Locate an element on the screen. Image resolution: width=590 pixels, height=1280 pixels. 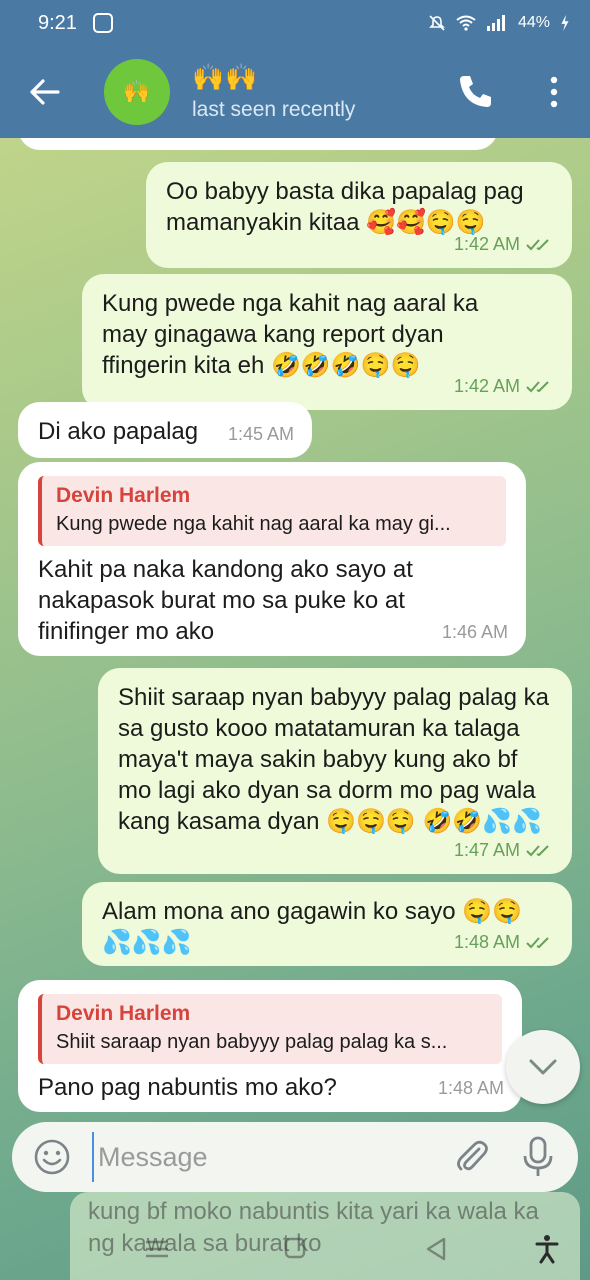
message-time: 1:46 AM is located at coordinates (474, 632).